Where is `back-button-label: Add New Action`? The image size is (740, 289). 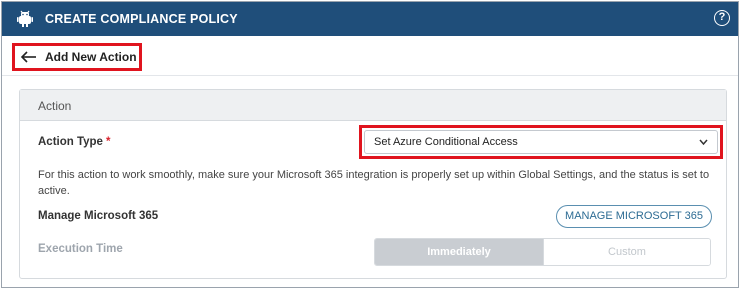
back-button-label: Add New Action is located at coordinates (91, 57).